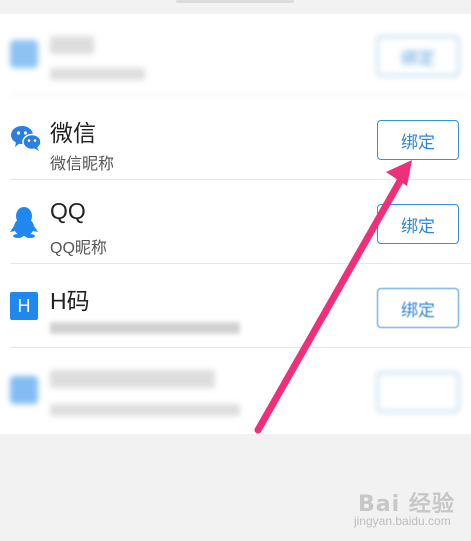 Image resolution: width=471 pixels, height=541 pixels. I want to click on h-code-icon: H, so click(24, 306).